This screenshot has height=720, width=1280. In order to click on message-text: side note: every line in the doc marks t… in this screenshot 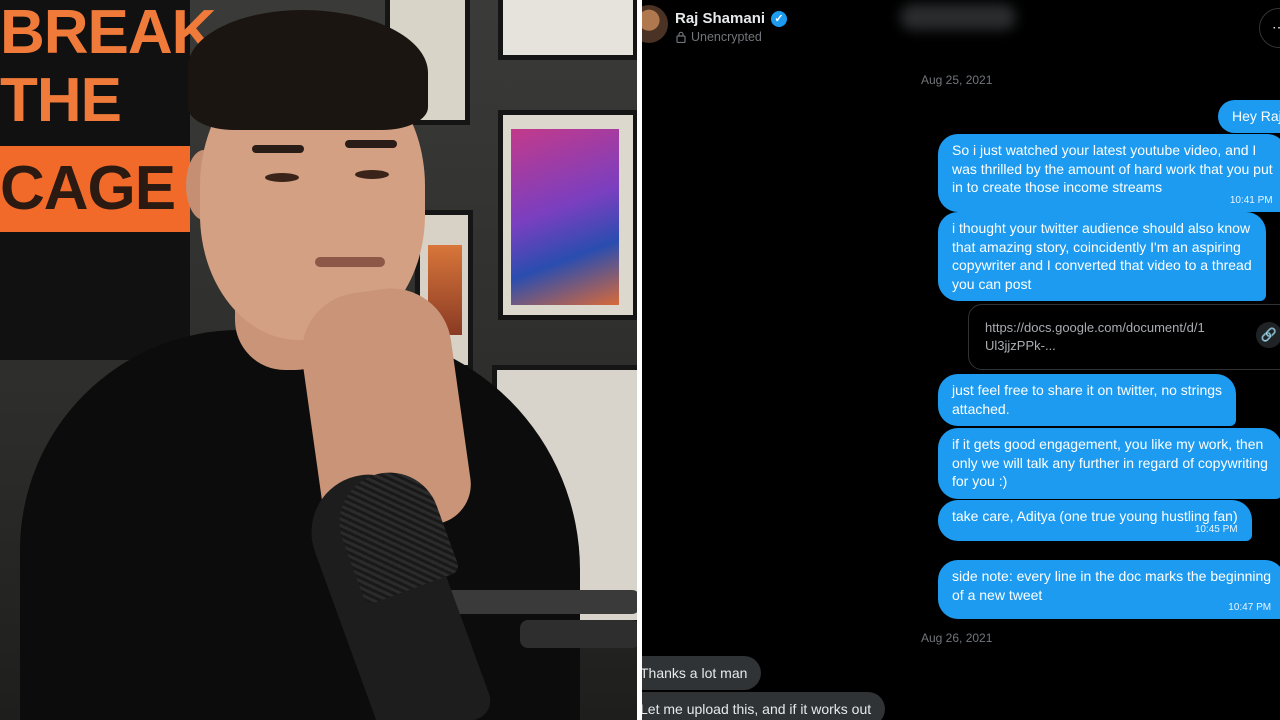, I will do `click(1112, 576)`.